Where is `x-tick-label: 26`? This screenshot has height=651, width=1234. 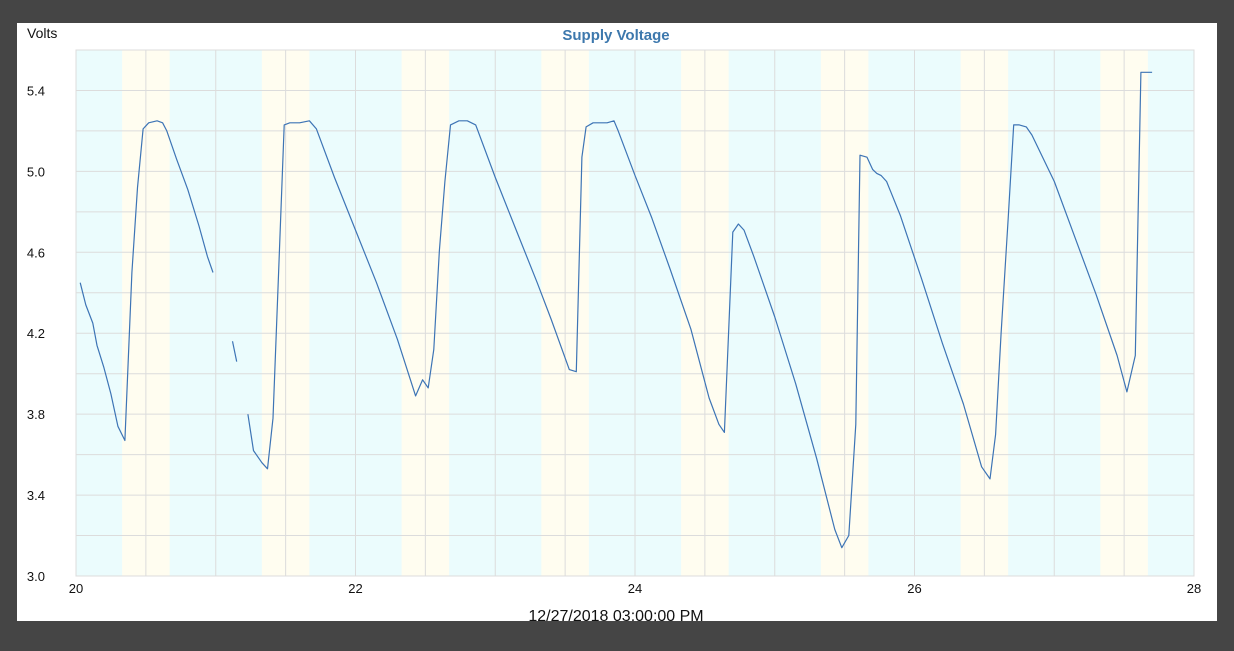
x-tick-label: 26 is located at coordinates (914, 588).